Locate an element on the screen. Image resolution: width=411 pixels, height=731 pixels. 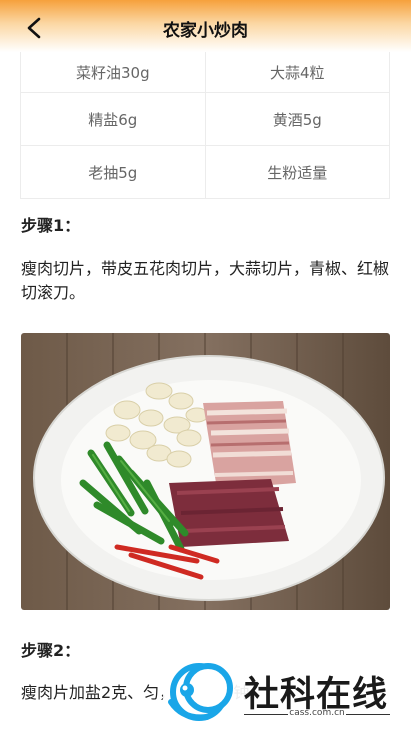
step-1-text: 瘦肉切片，带皮五花肉切片，大蒜切片，青椒、红椒切滚刀。 is located at coordinates (205, 280).